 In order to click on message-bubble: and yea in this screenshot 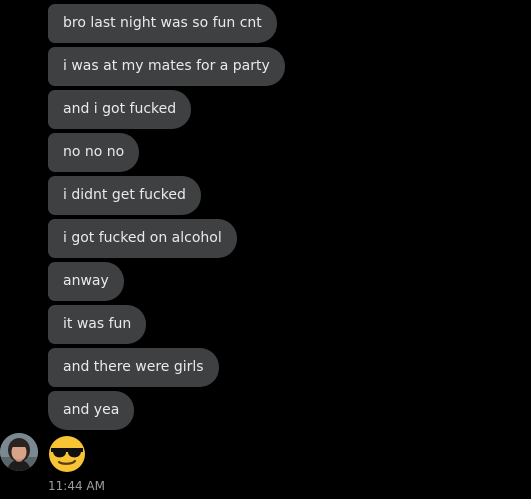, I will do `click(91, 410)`.